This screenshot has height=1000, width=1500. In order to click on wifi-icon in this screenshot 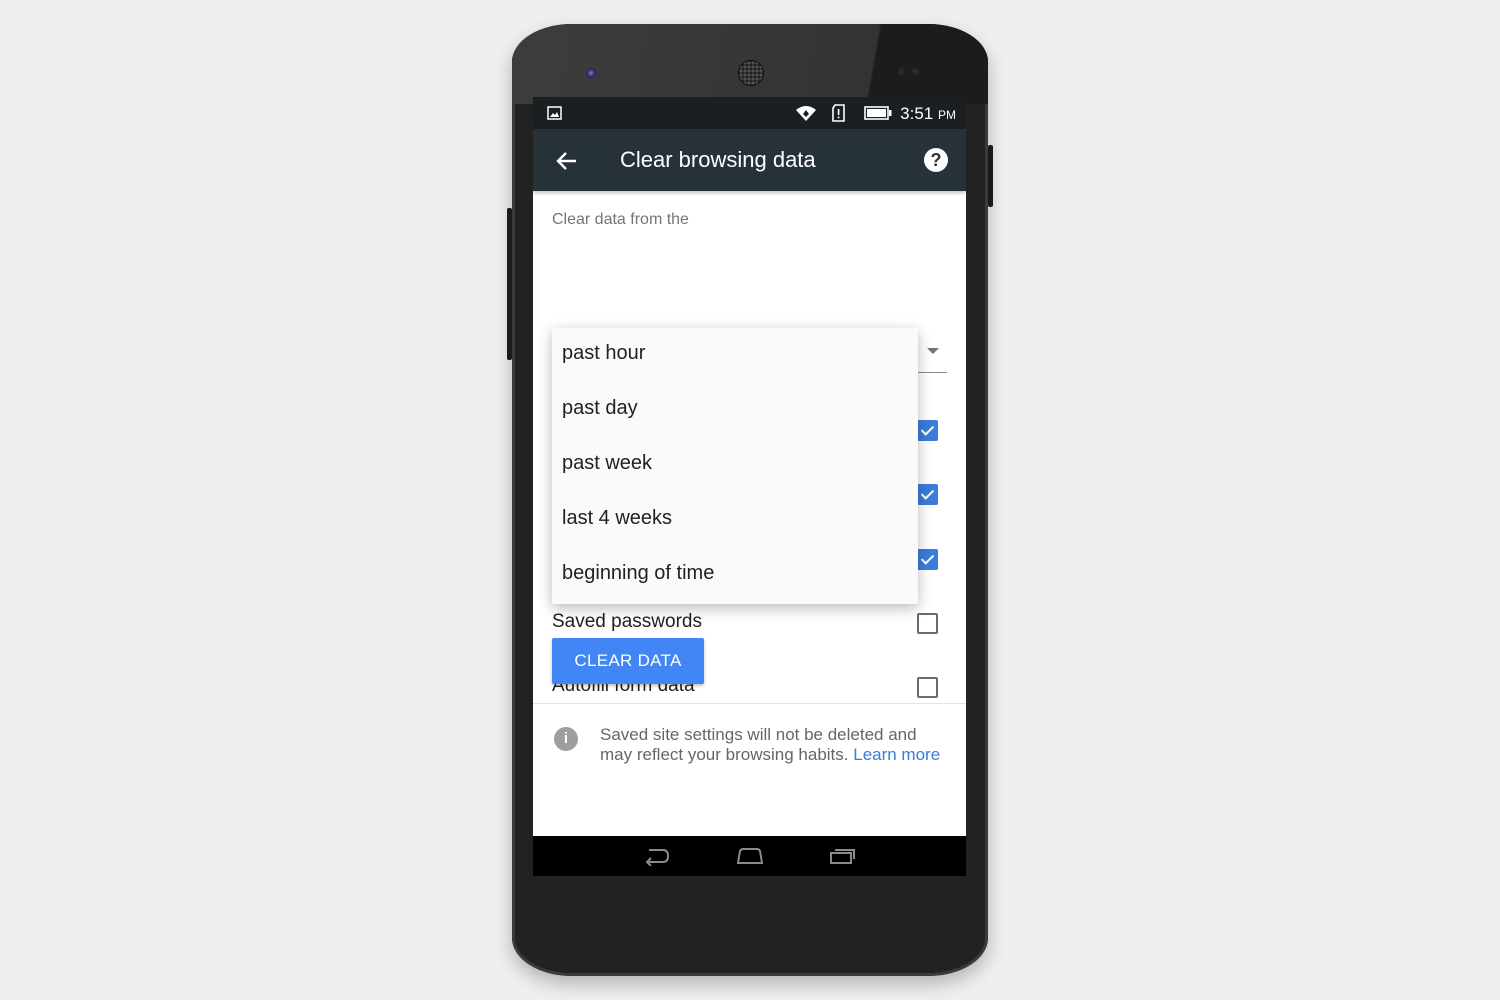, I will do `click(806, 113)`.